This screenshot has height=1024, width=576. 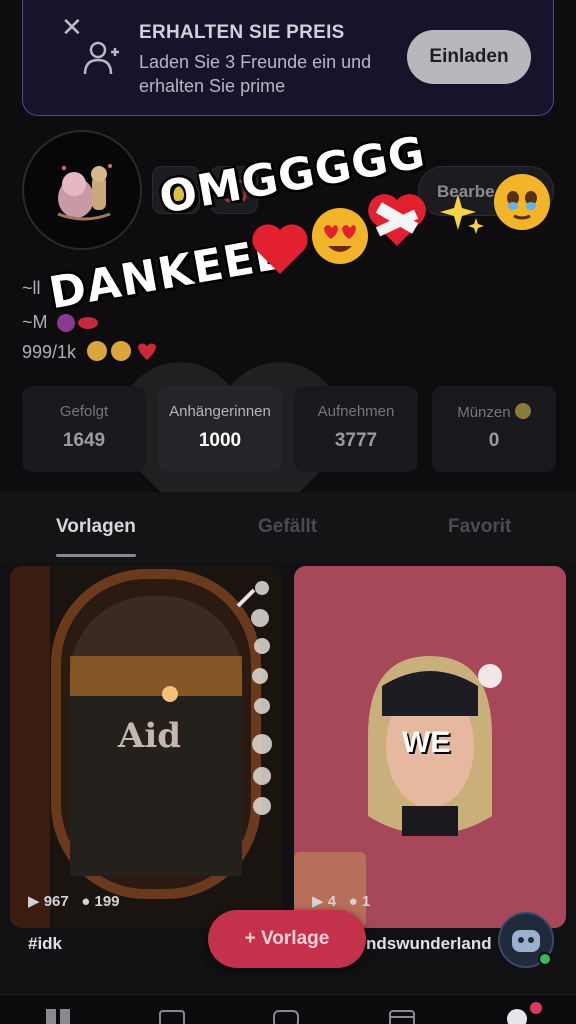 What do you see at coordinates (366, 901) in the screenshot?
I see `comment-count: 1` at bounding box center [366, 901].